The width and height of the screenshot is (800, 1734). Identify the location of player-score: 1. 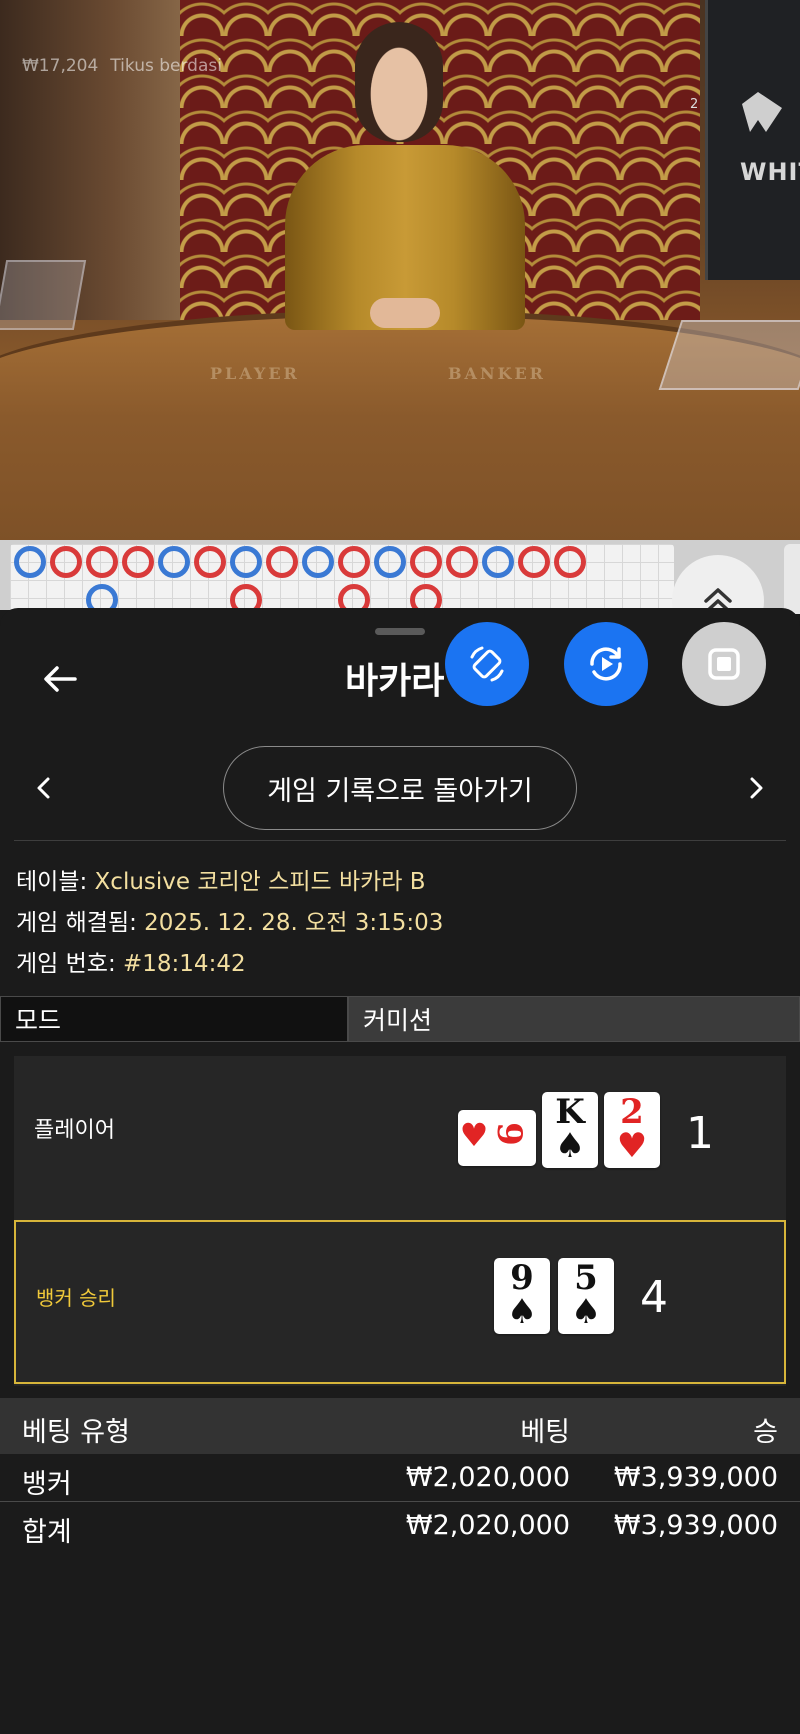
(700, 1133).